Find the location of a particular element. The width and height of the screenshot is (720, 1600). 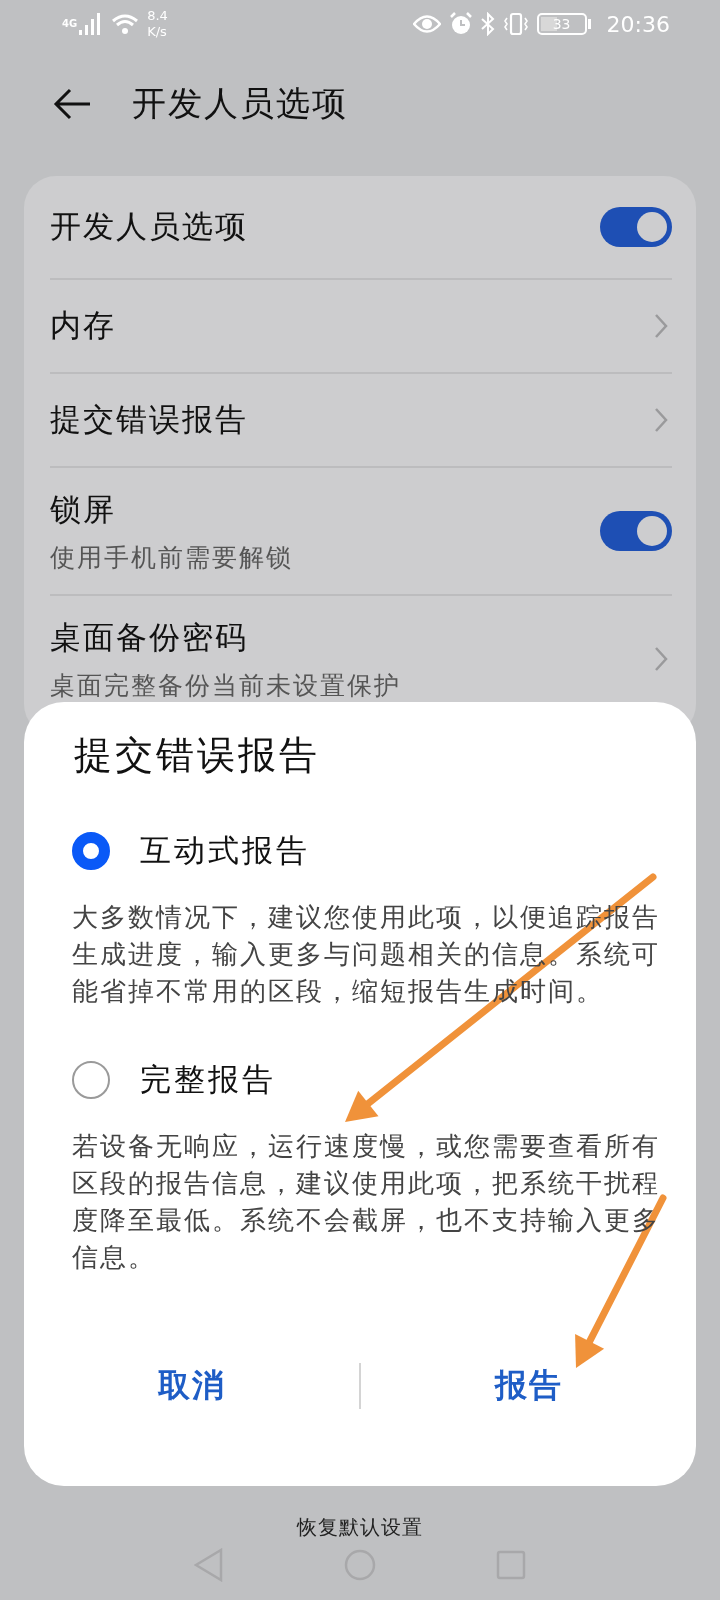

setting-description: 使用手机前需要解锁 is located at coordinates (172, 557).